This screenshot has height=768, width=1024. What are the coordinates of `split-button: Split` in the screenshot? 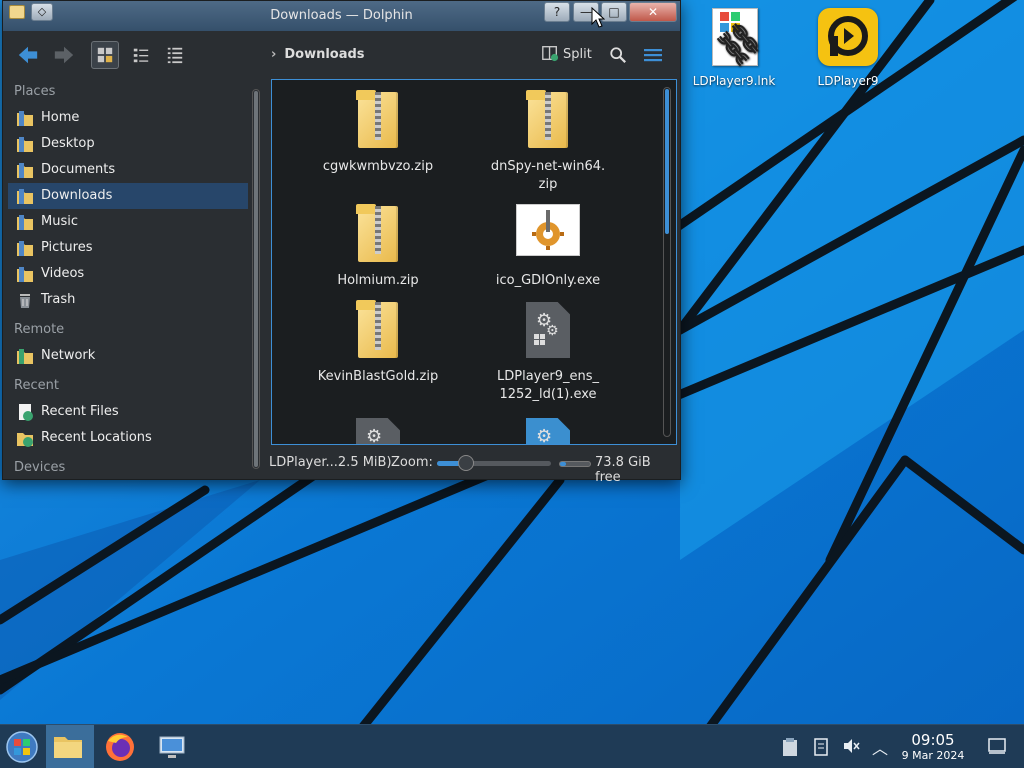 It's located at (571, 55).